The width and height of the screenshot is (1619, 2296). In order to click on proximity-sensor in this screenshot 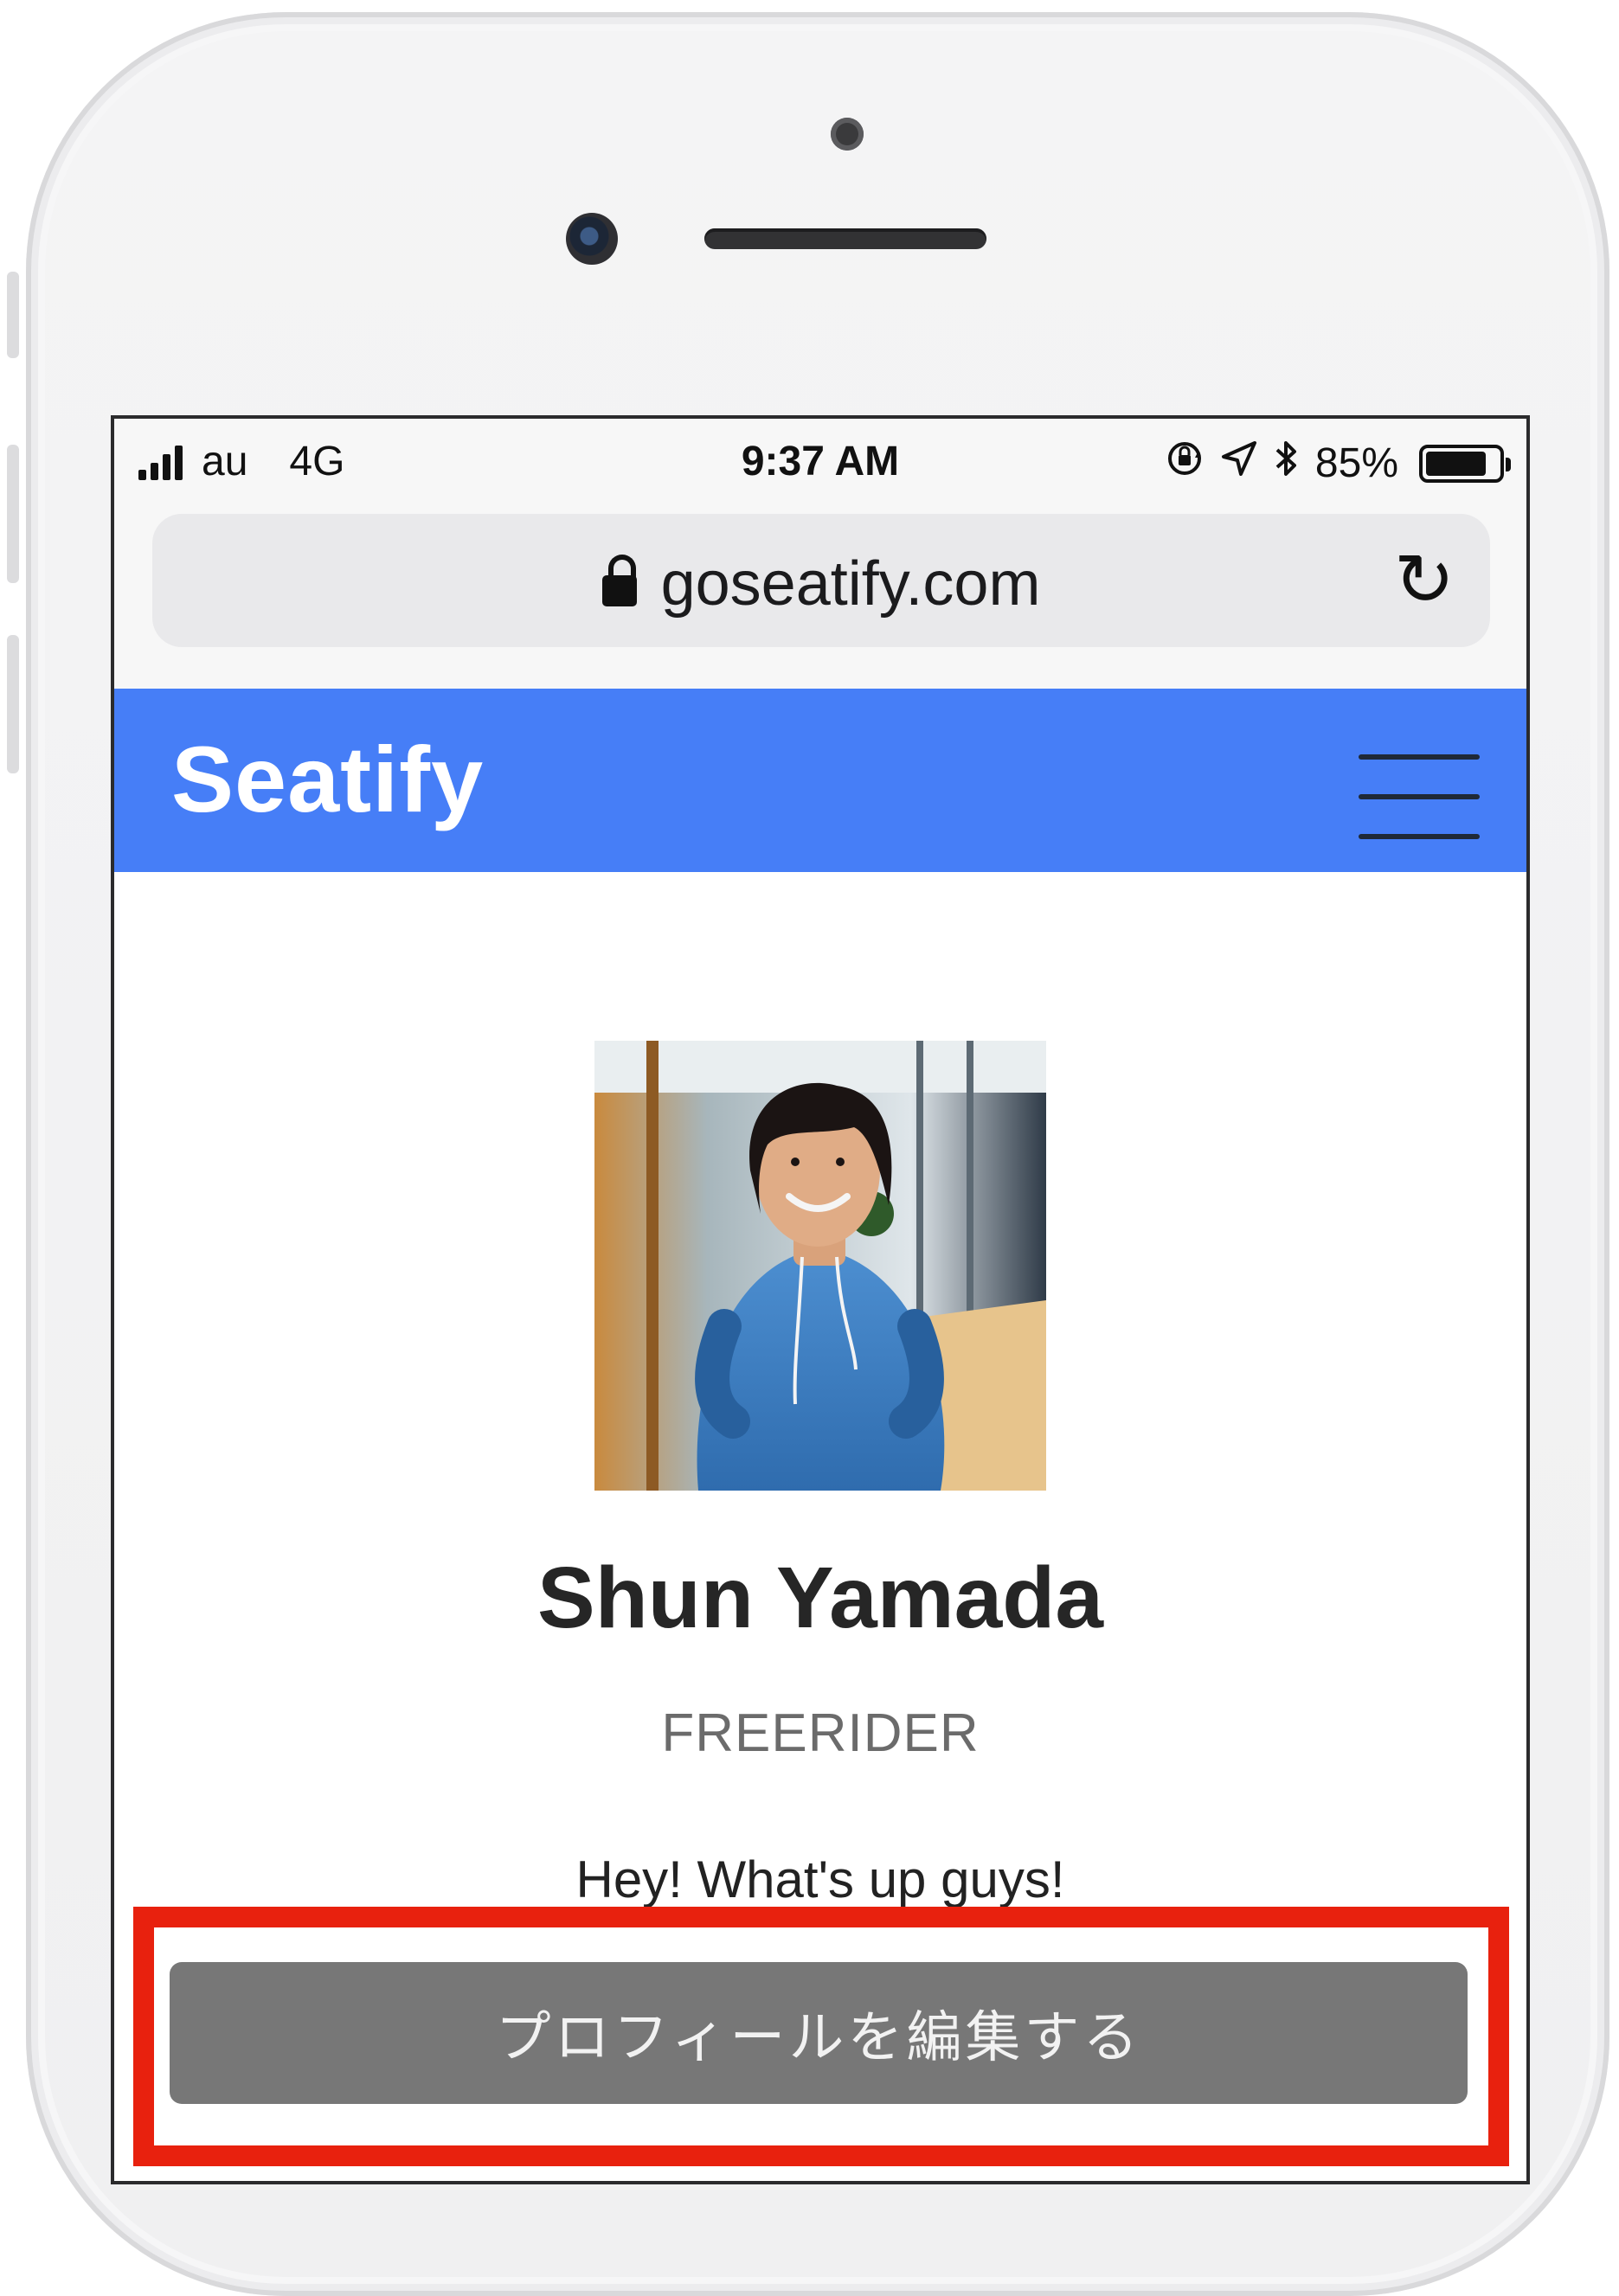, I will do `click(847, 135)`.